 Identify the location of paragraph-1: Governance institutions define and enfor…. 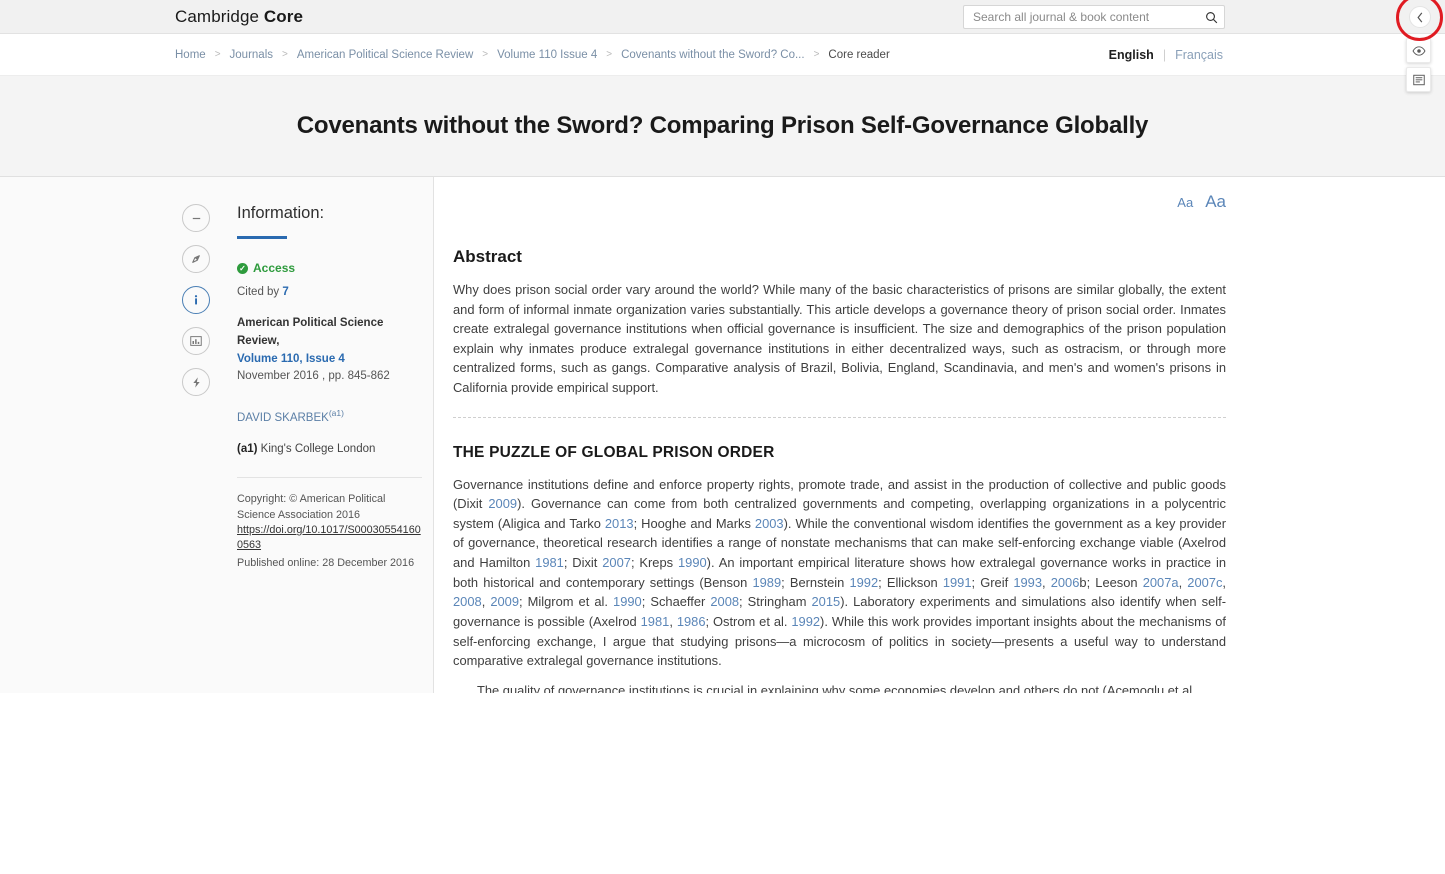
(840, 572).